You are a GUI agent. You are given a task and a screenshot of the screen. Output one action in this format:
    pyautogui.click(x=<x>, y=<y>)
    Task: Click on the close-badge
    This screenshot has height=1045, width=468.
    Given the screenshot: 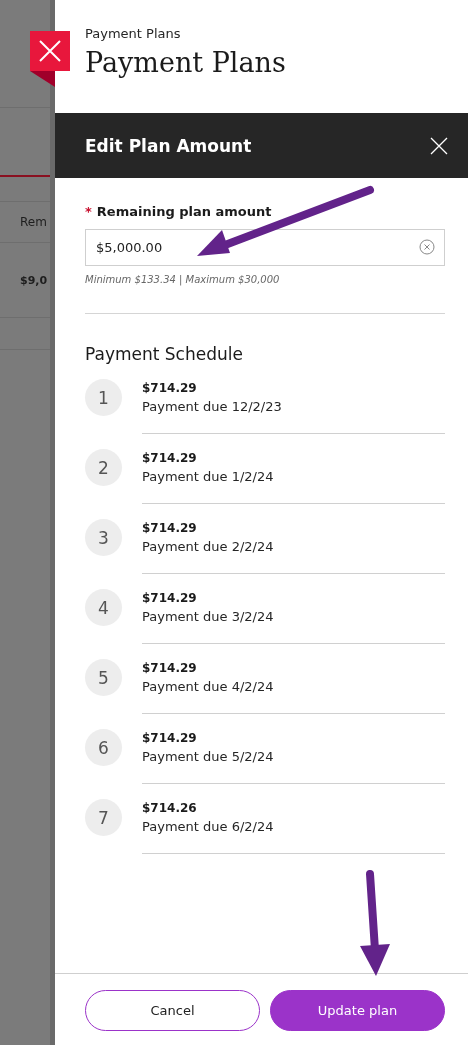 What is the action you would take?
    pyautogui.click(x=50, y=59)
    